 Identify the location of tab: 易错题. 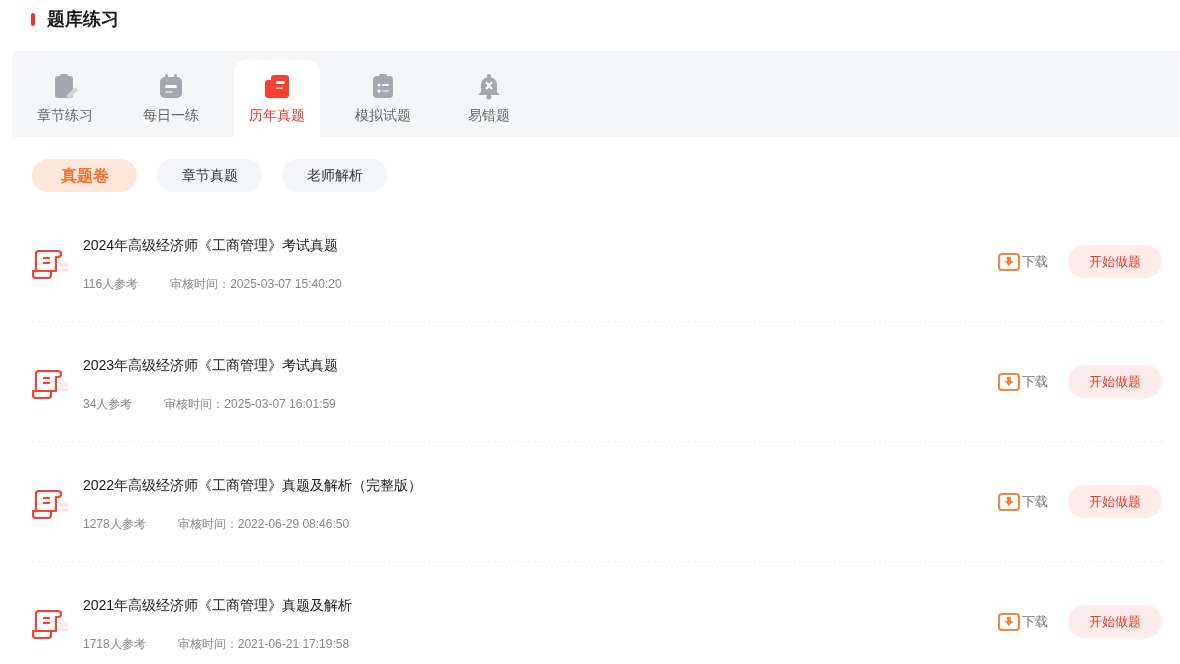
(489, 98).